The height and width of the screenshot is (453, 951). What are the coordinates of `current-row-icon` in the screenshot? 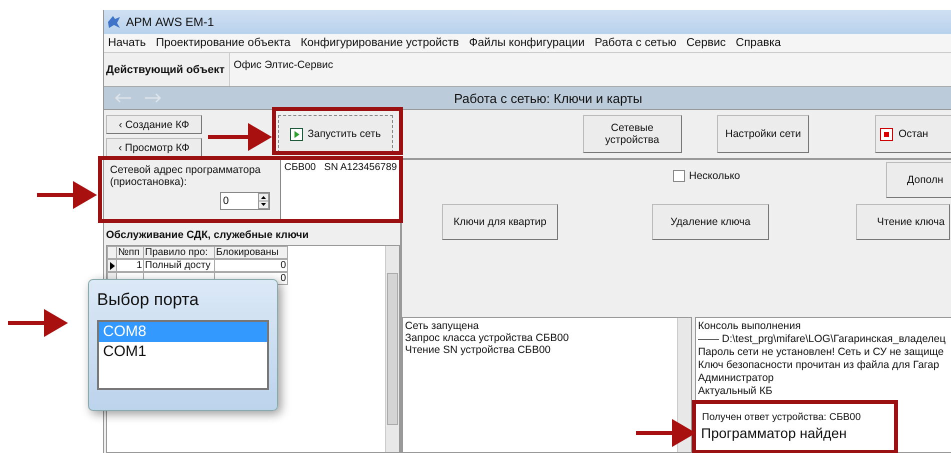 It's located at (112, 266).